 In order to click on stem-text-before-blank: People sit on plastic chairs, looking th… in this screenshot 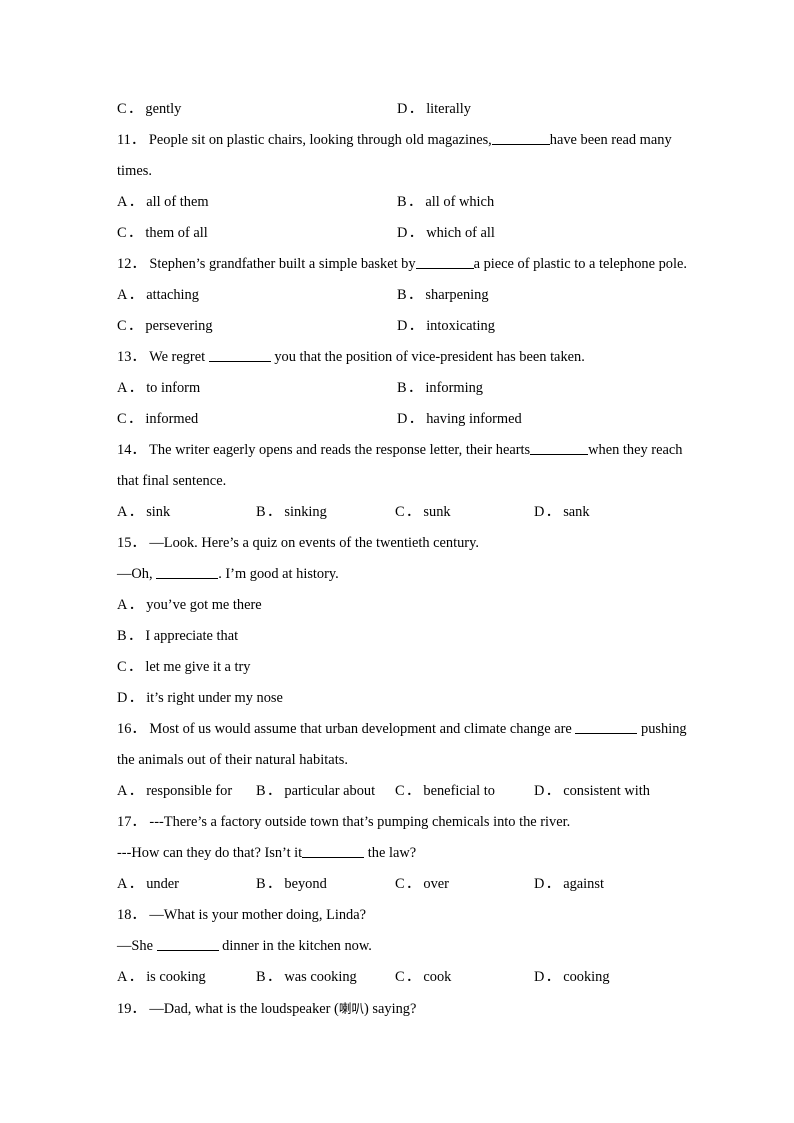, I will do `click(320, 140)`.